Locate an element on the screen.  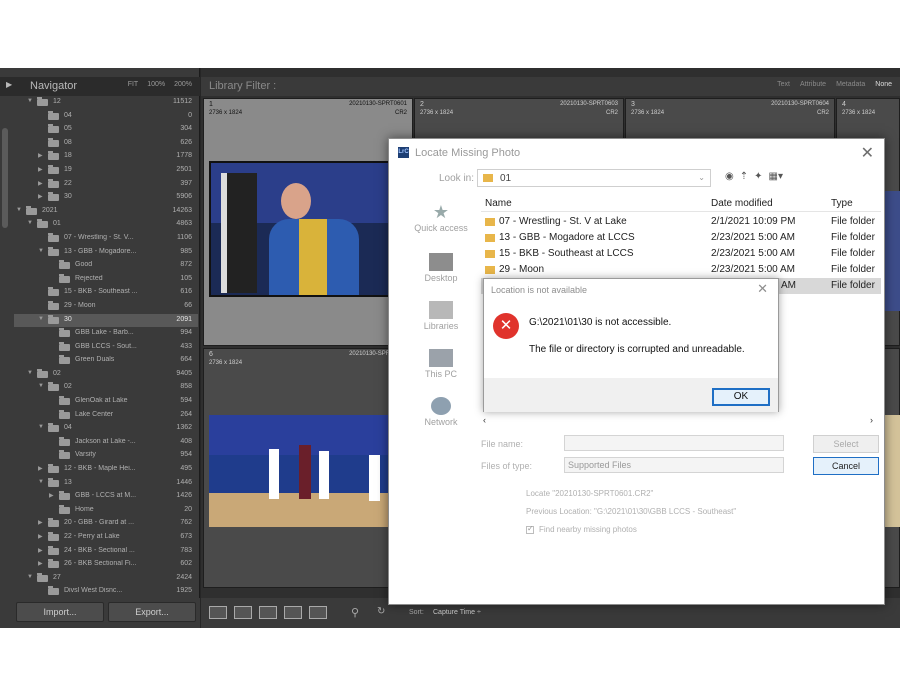
zoom-fit: FIT is located at coordinates (133, 84).